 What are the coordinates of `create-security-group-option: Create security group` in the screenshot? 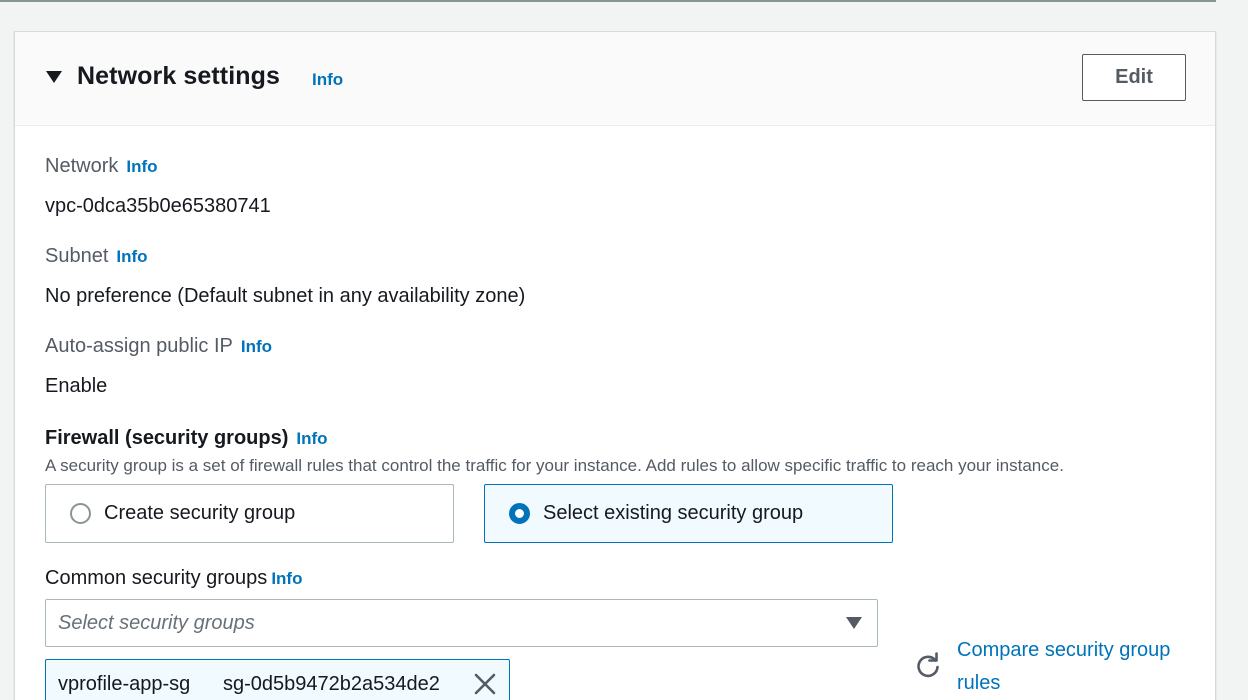 It's located at (249, 513).